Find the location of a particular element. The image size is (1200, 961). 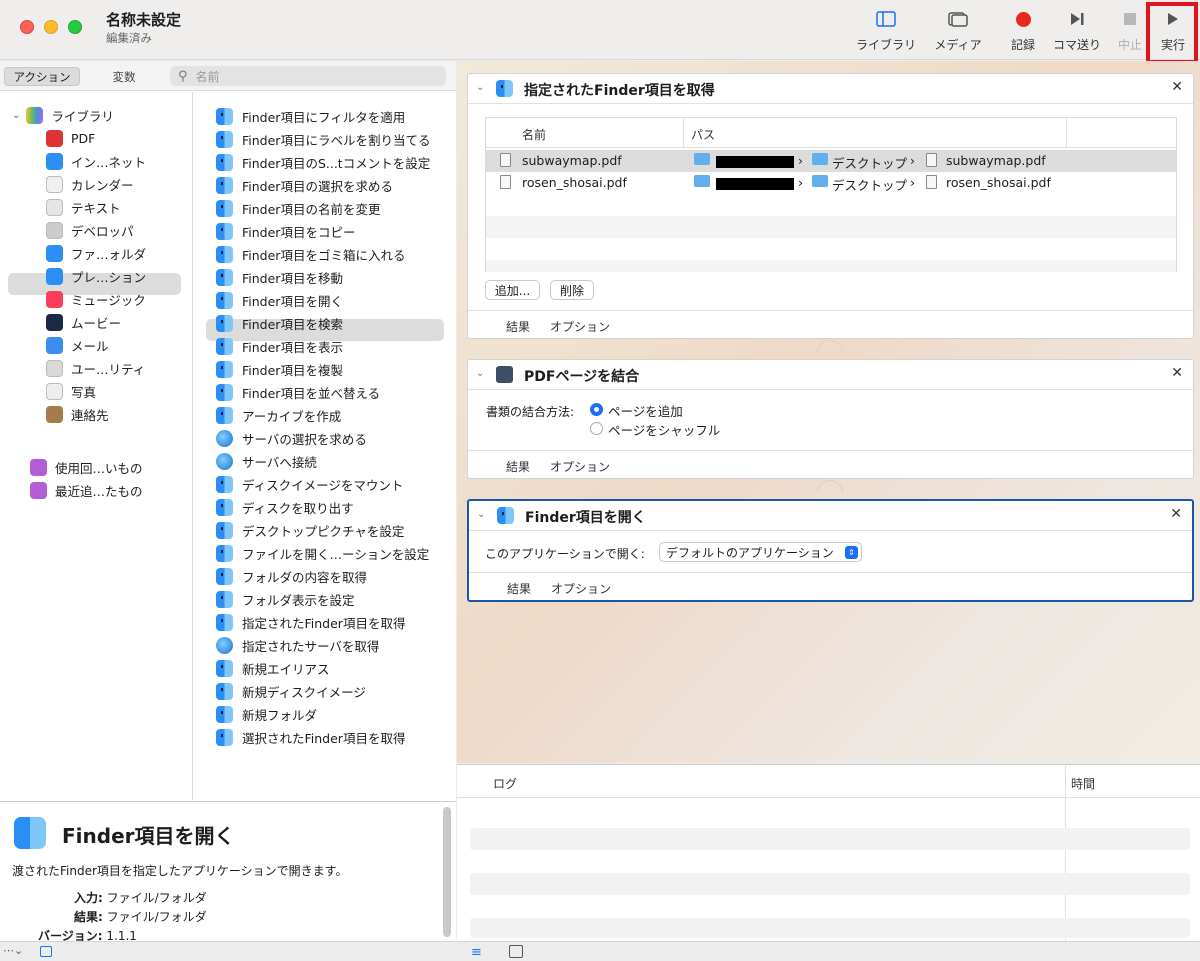

action-item: サーバへ接続 is located at coordinates (266, 461).